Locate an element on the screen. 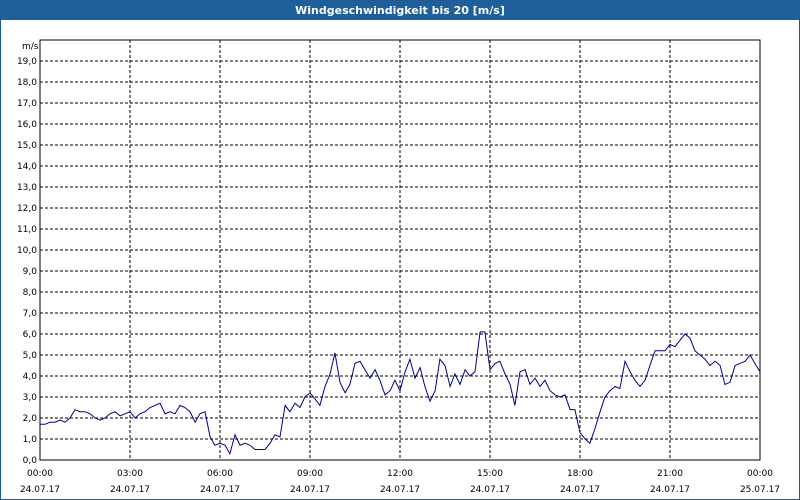 The height and width of the screenshot is (500, 800). y-tick-label: 6,0 is located at coordinates (30, 335).